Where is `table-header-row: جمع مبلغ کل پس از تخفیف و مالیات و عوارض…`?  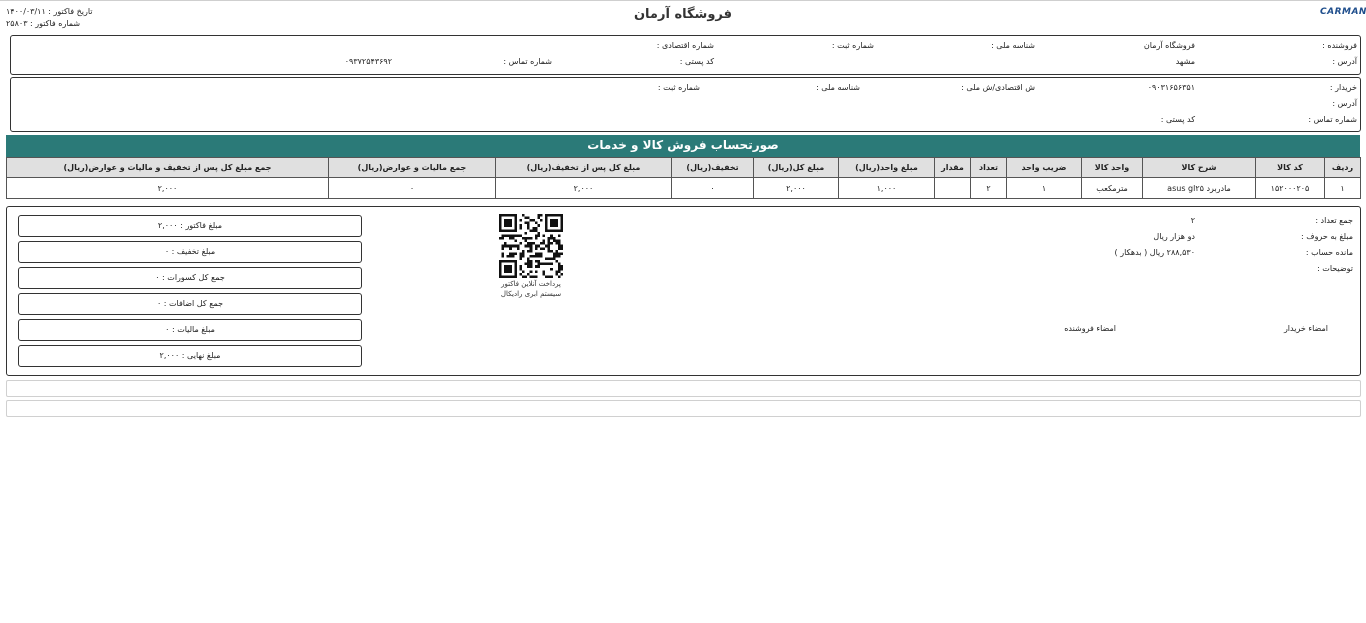
table-header-row: جمع مبلغ کل پس از تخفیف و مالیات و عوارض… is located at coordinates (683, 167).